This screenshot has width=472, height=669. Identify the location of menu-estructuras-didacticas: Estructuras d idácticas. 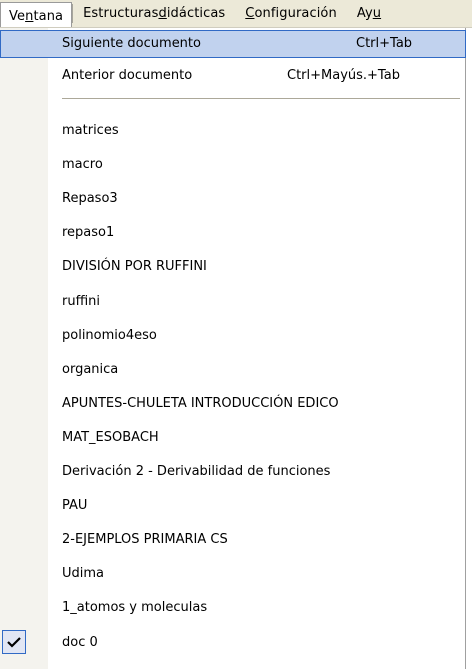
(154, 13).